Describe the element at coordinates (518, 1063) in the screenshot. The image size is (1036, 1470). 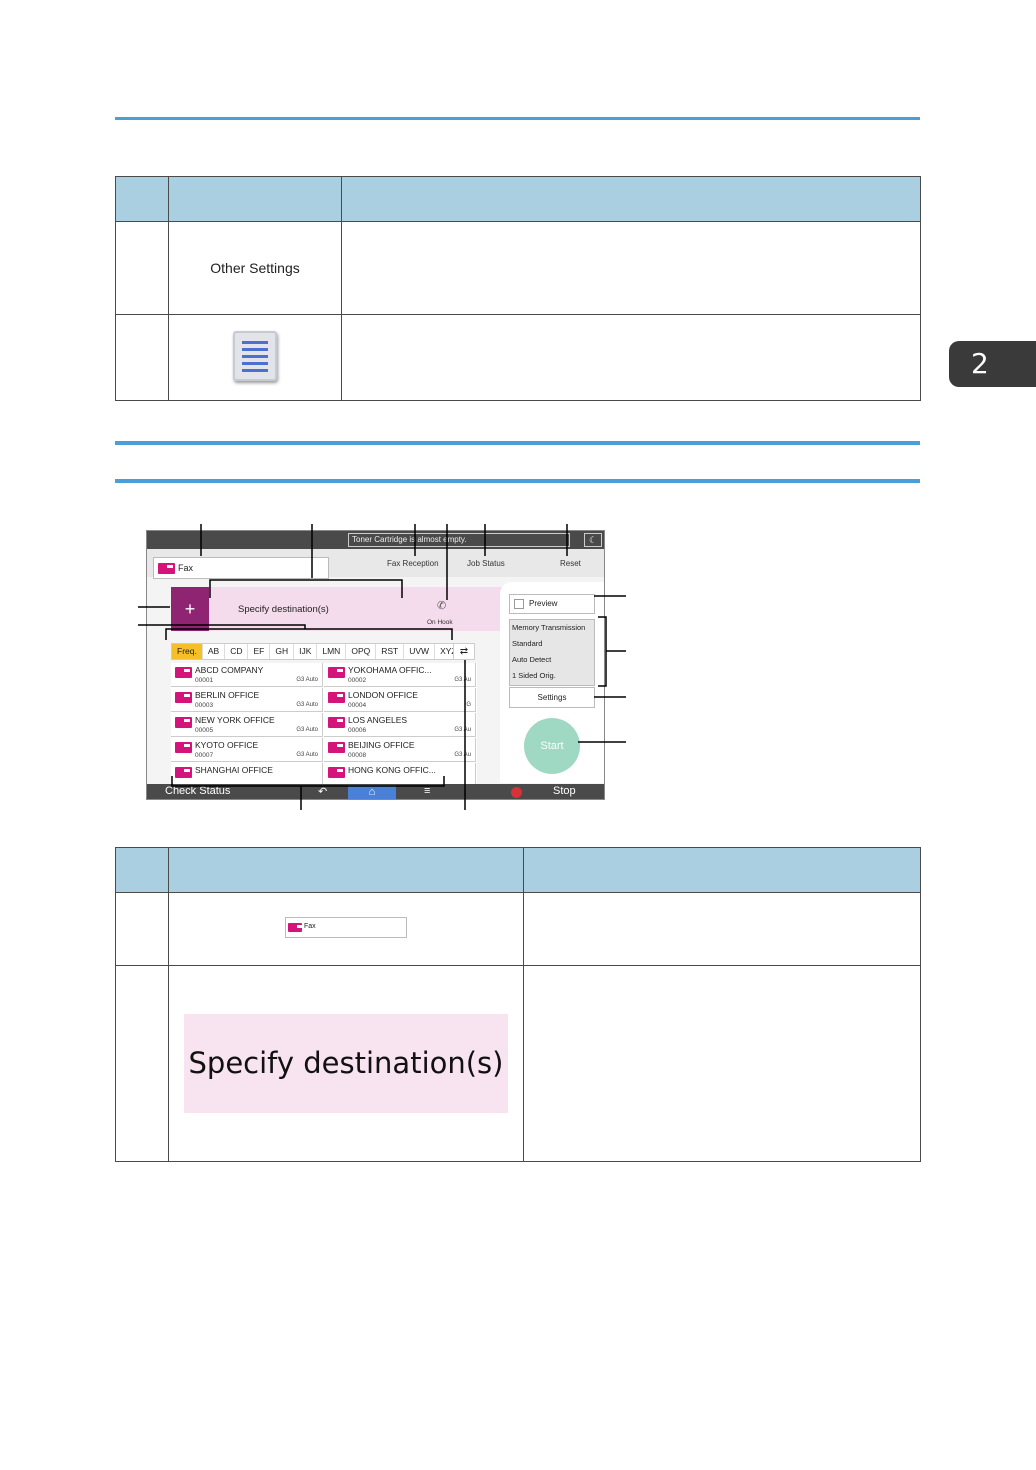
I see `table-row: Specify destination(s)` at that location.